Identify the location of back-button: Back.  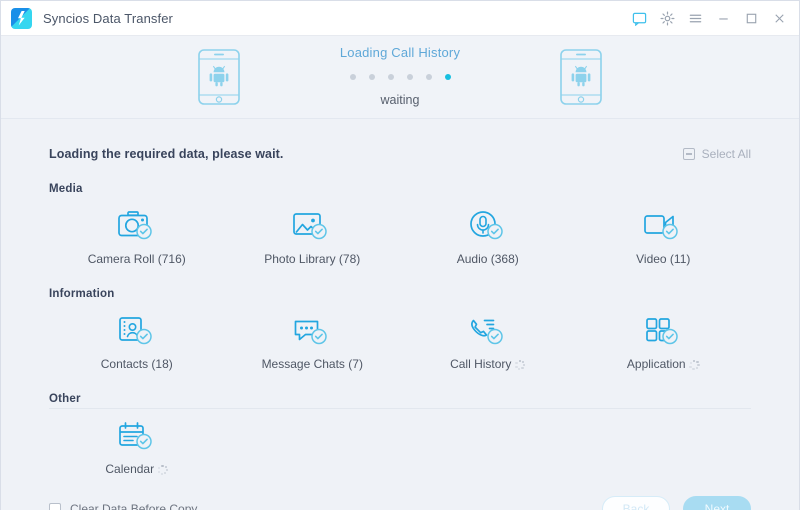
(636, 503).